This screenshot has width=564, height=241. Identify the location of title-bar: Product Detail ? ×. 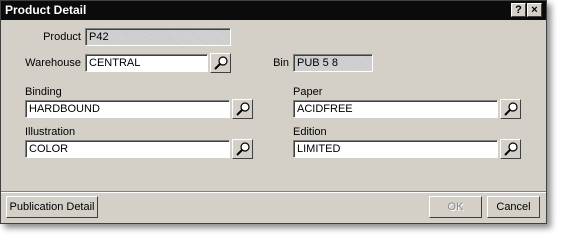
(273, 10).